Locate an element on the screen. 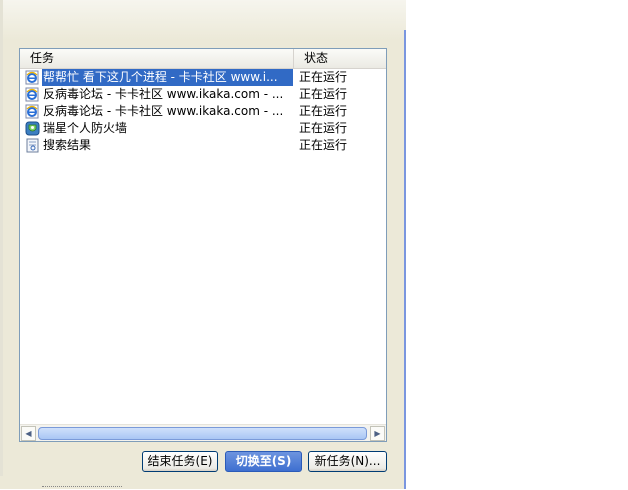 This screenshot has width=628, height=490. task-name: 搜索结果 is located at coordinates (67, 145).